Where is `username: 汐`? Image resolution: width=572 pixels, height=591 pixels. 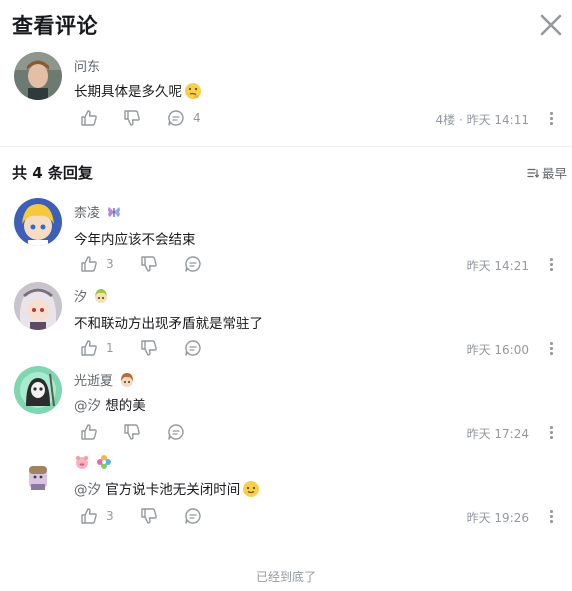 username: 汐 is located at coordinates (91, 295).